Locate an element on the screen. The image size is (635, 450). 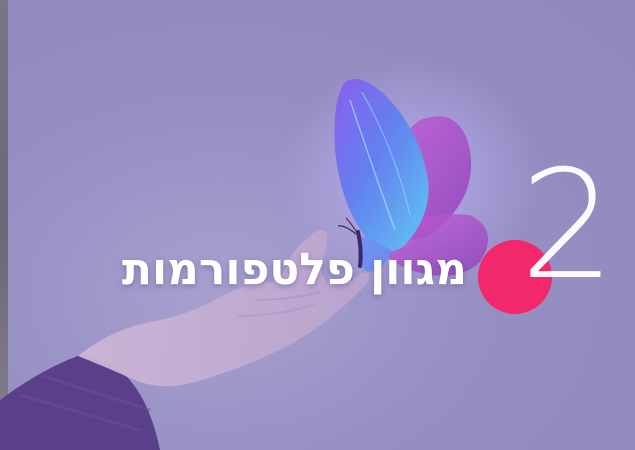
slide-number: 2 is located at coordinates (568, 226).